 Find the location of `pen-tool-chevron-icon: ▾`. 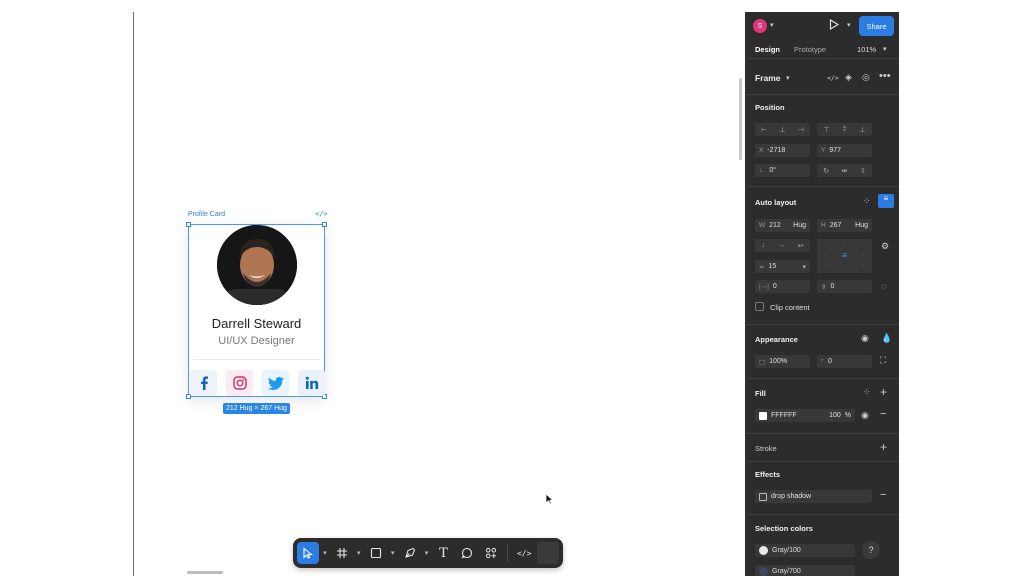

pen-tool-chevron-icon: ▾ is located at coordinates (427, 553).